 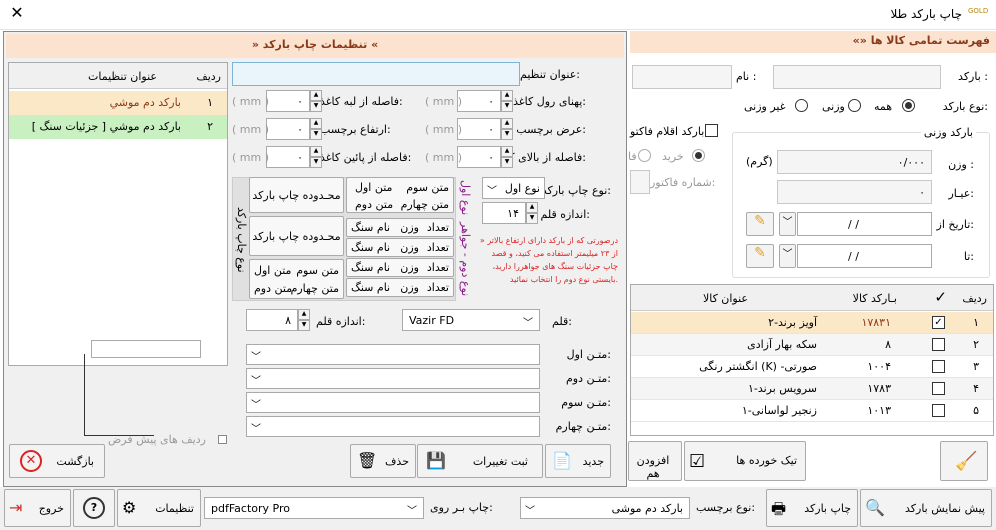 What do you see at coordinates (256, 381) in the screenshot?
I see `chevron-down-icon: ﹀` at bounding box center [256, 381].